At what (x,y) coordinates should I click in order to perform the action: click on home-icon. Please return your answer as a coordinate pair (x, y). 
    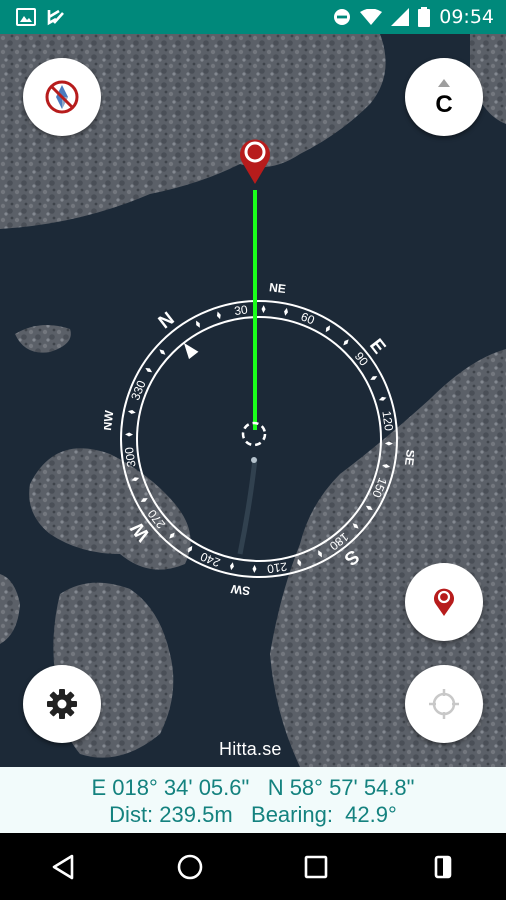
    Looking at the image, I should click on (190, 866).